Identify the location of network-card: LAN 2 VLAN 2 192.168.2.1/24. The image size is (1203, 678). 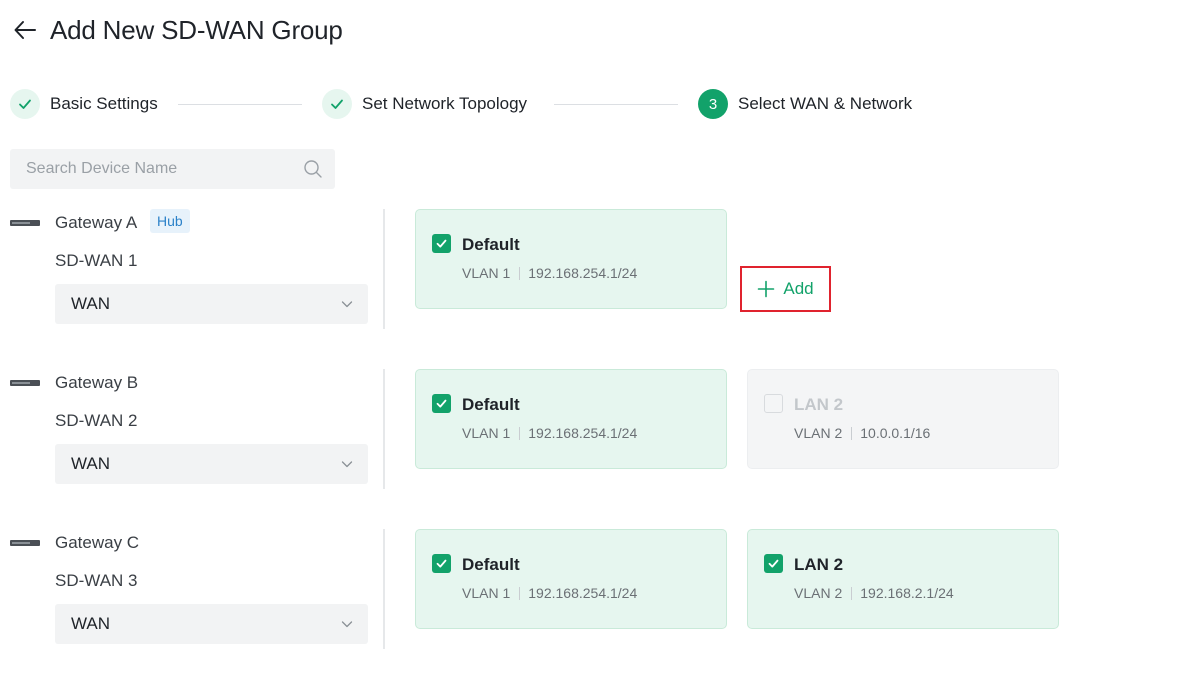
(903, 579).